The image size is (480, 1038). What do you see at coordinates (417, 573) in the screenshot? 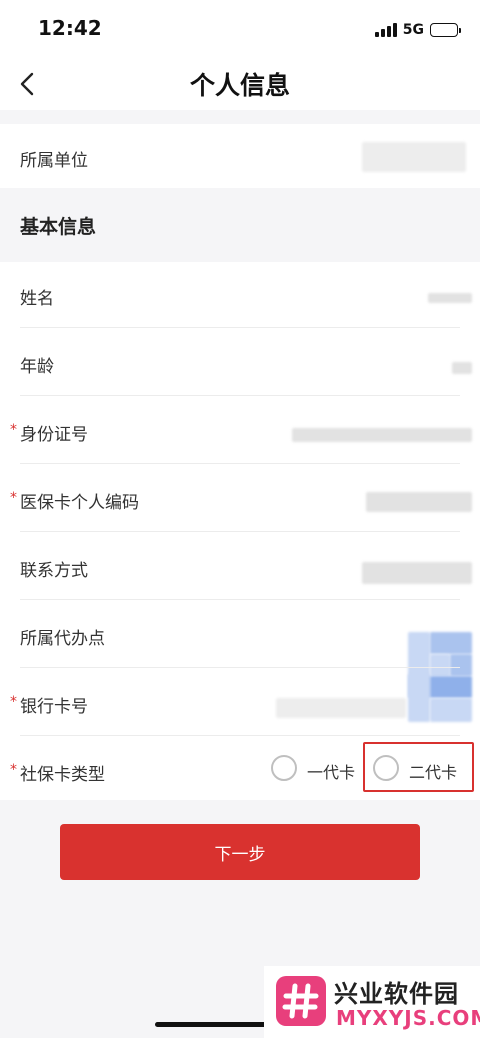
I see `contact-value-redacted` at bounding box center [417, 573].